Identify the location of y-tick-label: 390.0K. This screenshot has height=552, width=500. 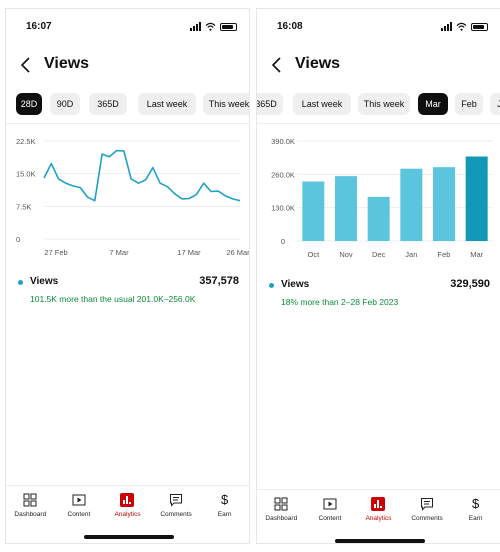
(283, 141).